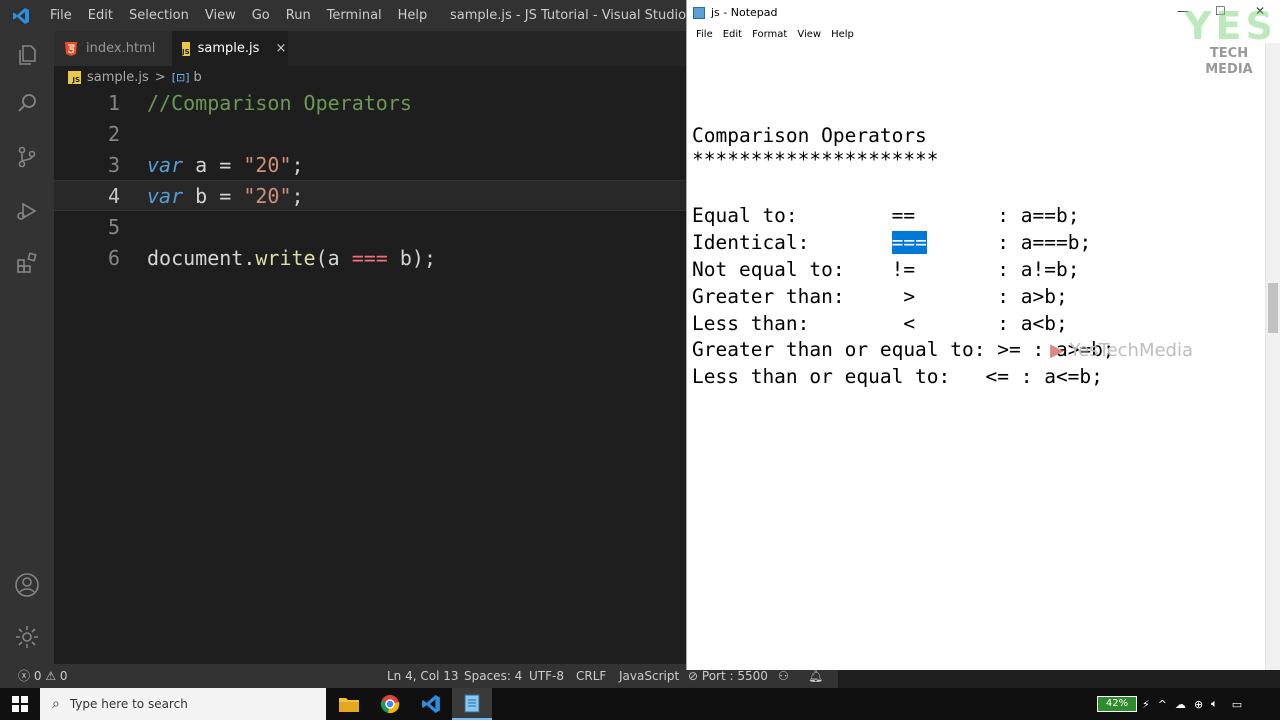  I want to click on line-number: 2, so click(113, 134).